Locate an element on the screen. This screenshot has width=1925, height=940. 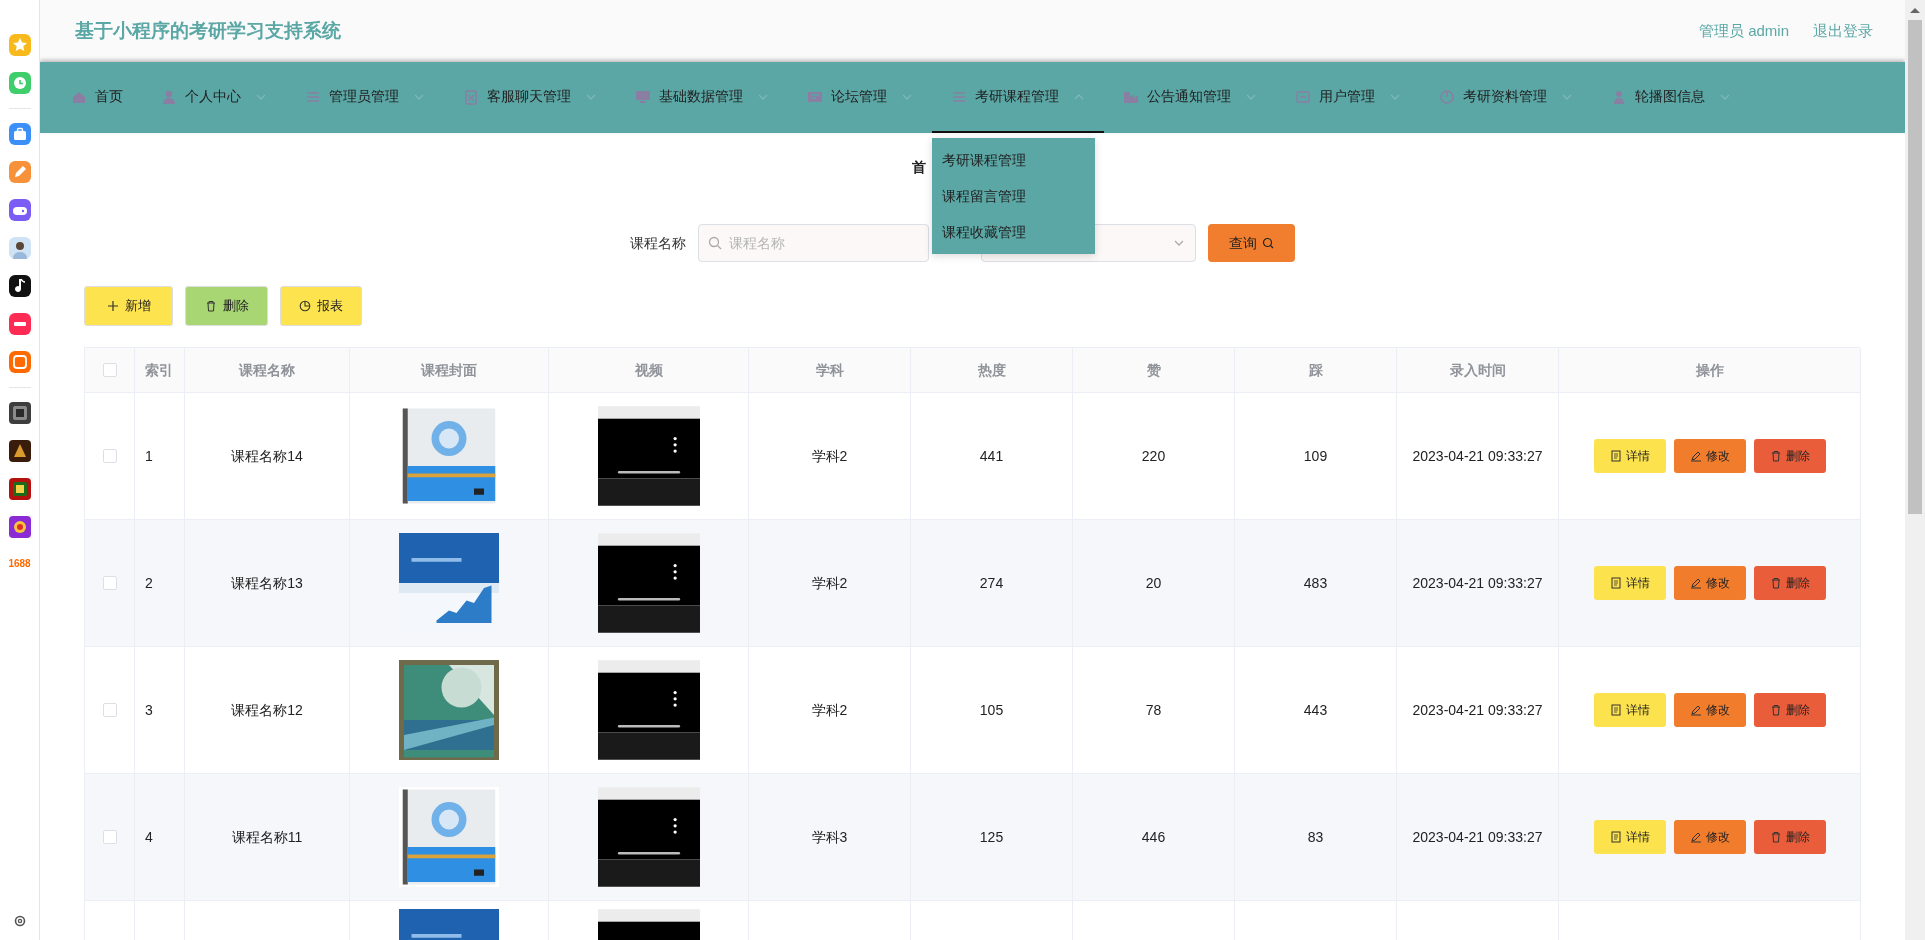
table-cell-text: 220 is located at coordinates (1153, 456).